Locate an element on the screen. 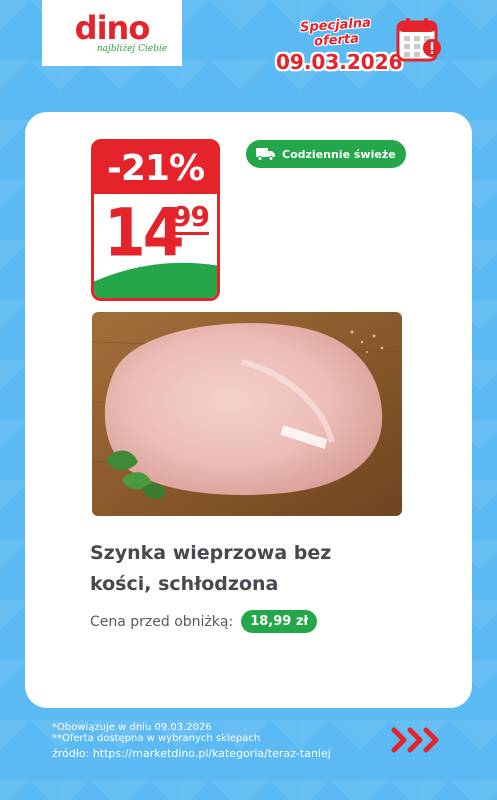 The width and height of the screenshot is (497, 800). triple-chevron-right-icon is located at coordinates (418, 740).